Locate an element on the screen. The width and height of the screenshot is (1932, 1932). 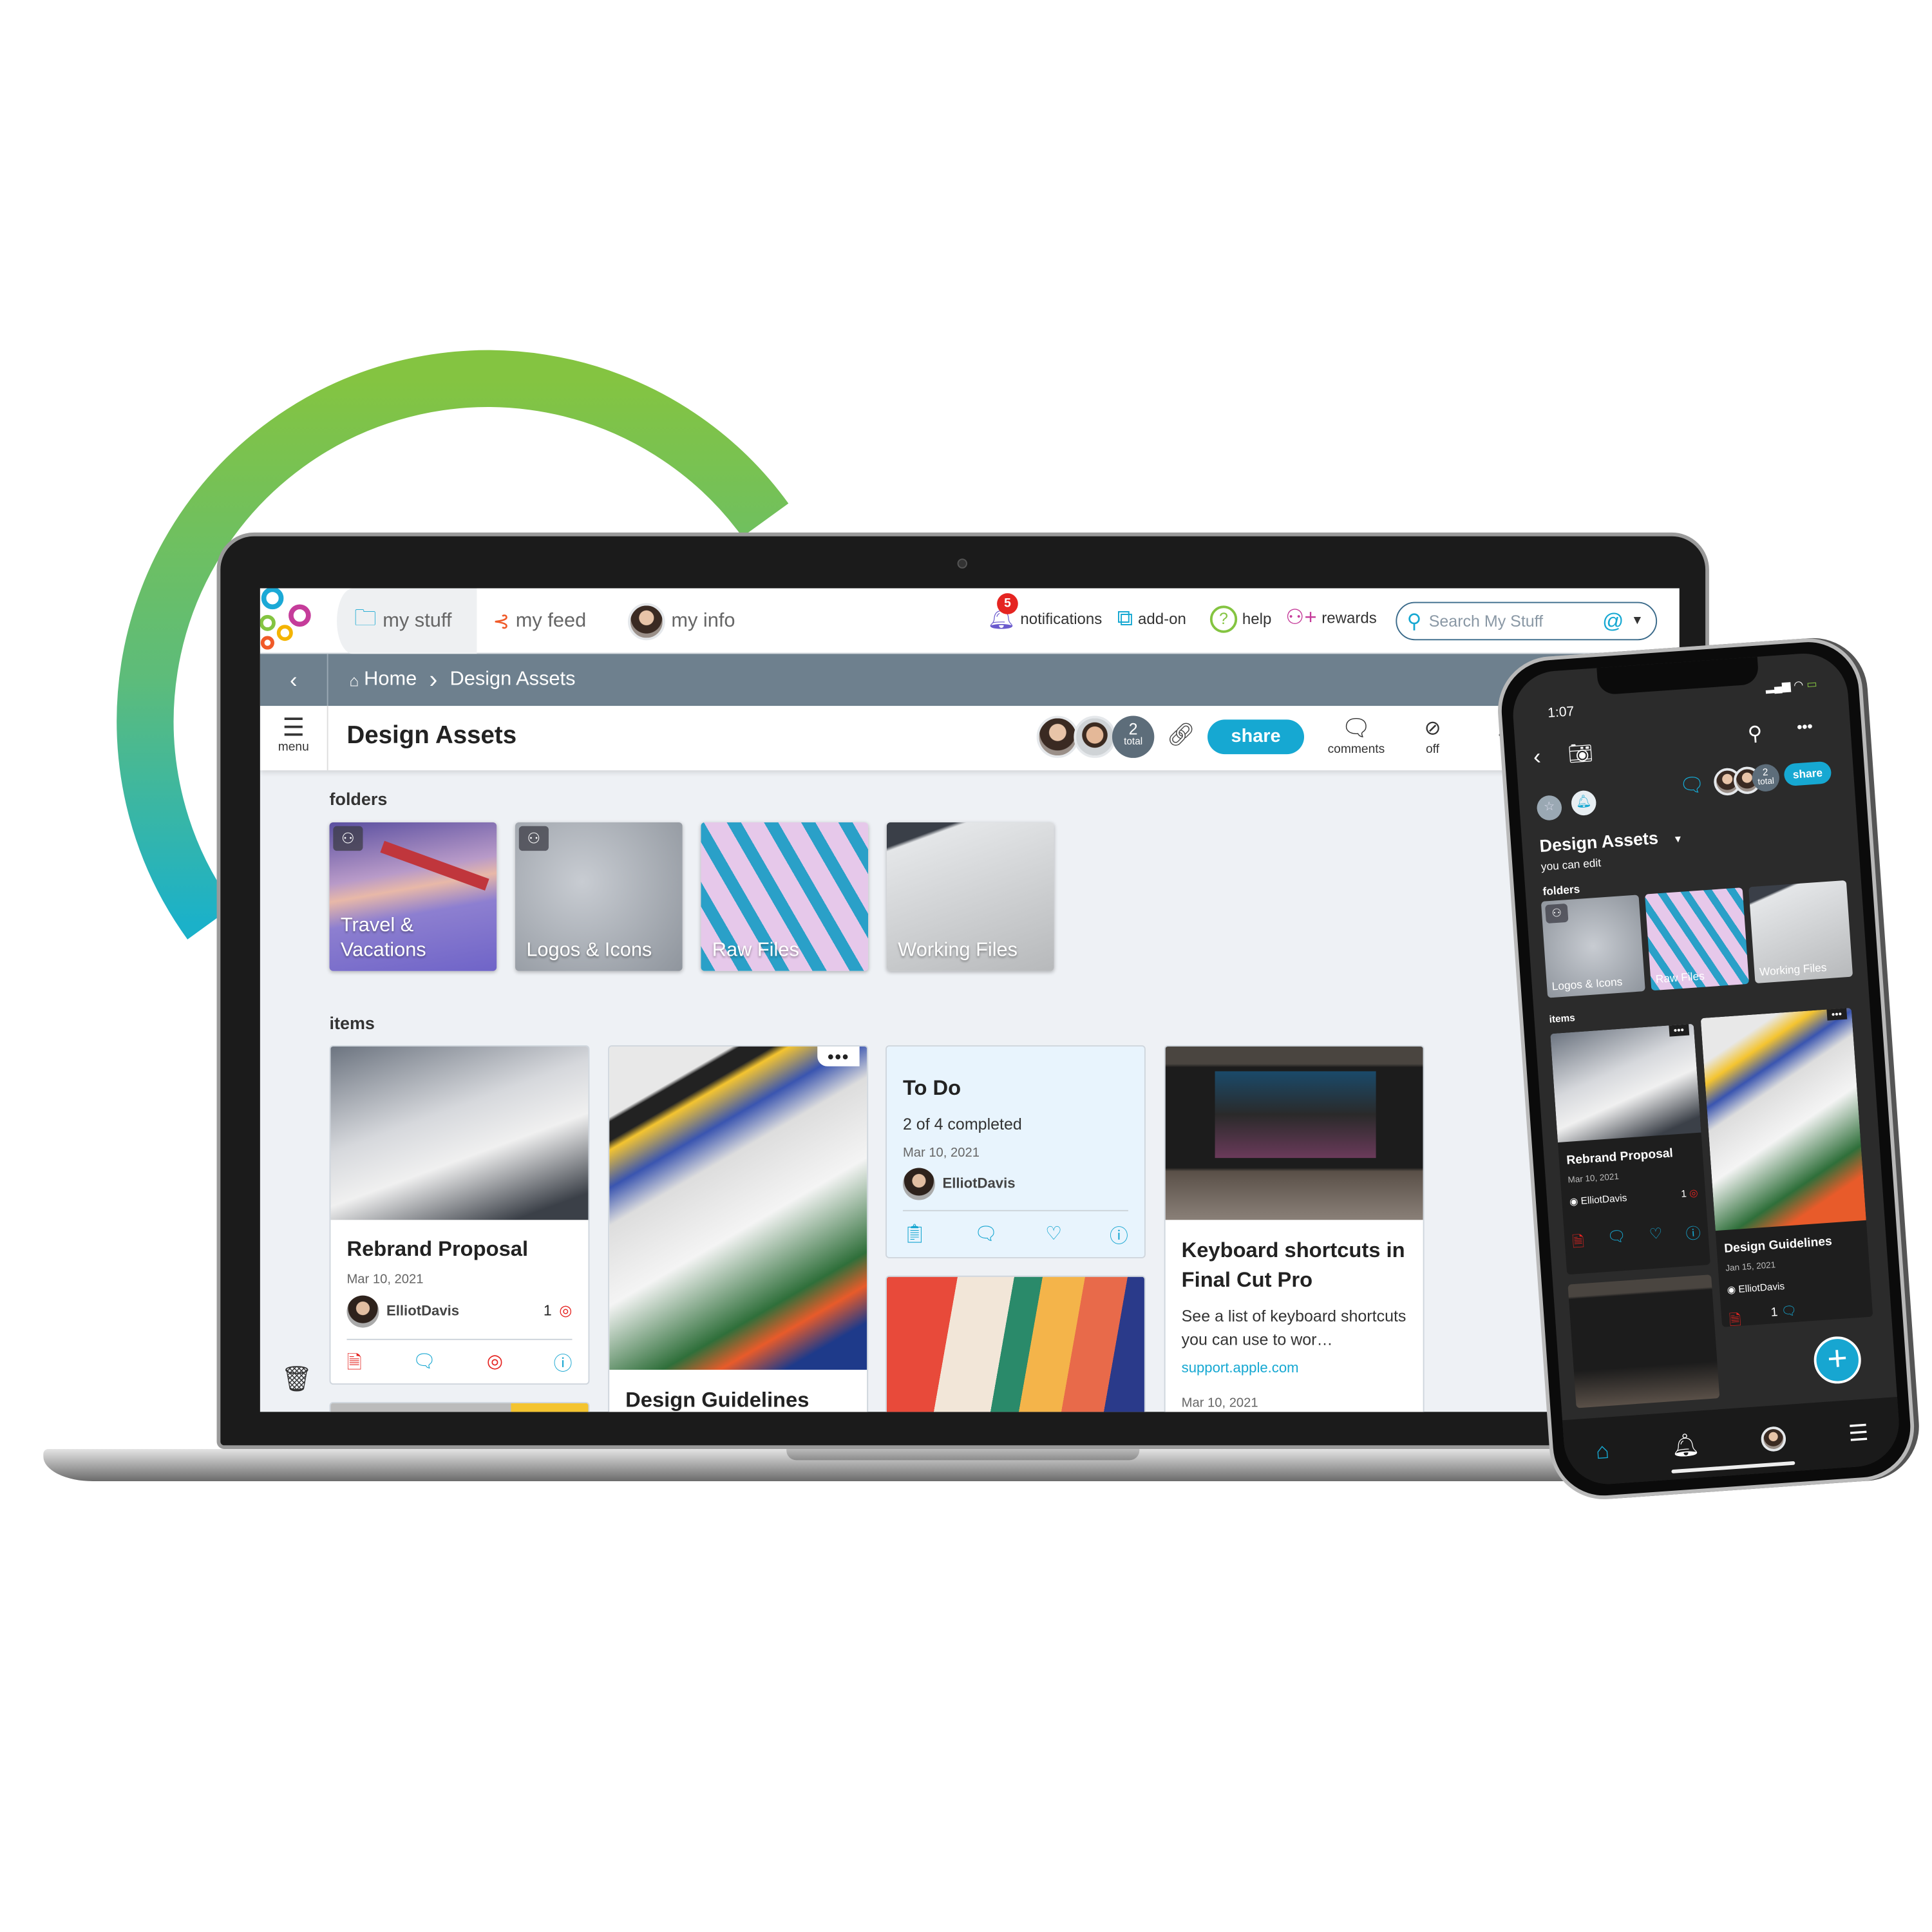
chevron-down-icon: ▼ is located at coordinates (1637, 621).